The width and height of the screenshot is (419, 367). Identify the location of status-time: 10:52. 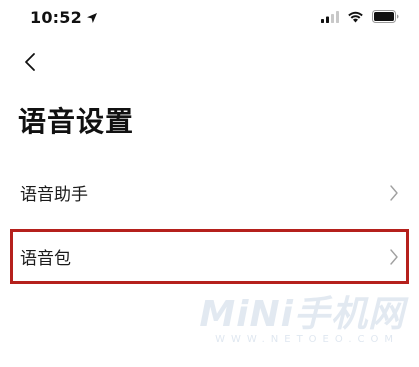
(56, 17).